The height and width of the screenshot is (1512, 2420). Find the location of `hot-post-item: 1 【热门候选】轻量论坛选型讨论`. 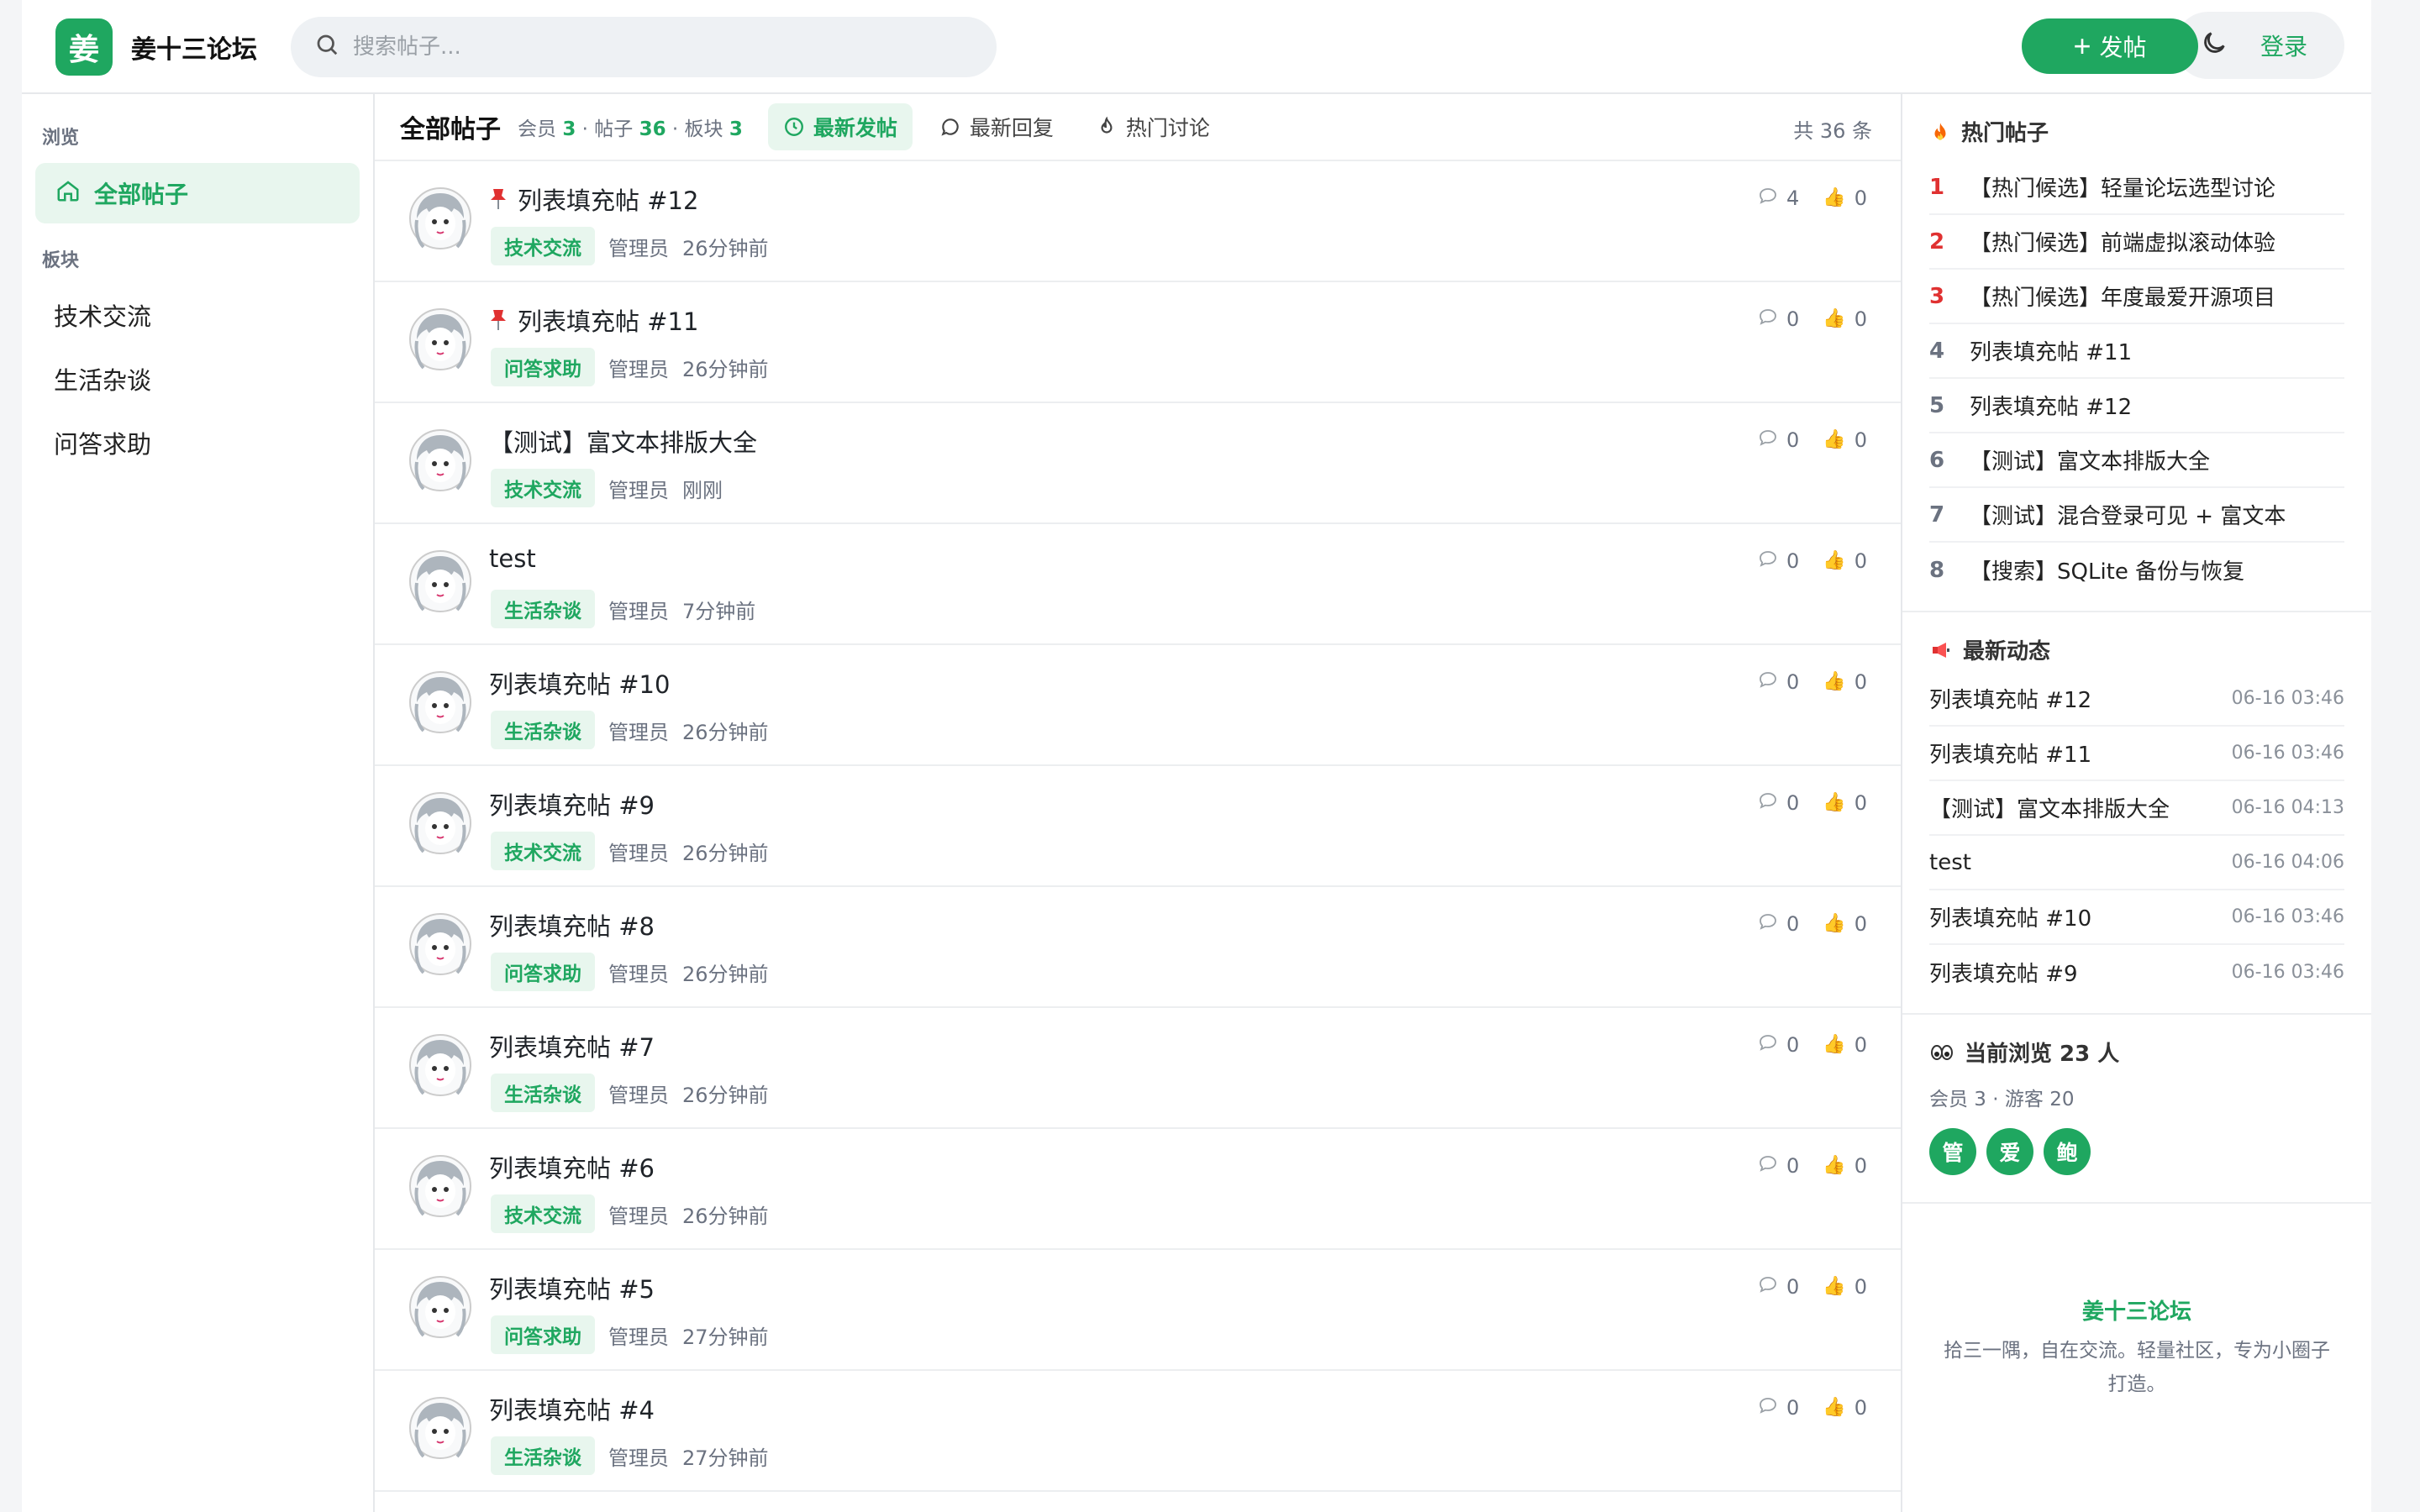

hot-post-item: 1 【热门候选】轻量论坛选型讨论 is located at coordinates (2136, 187).